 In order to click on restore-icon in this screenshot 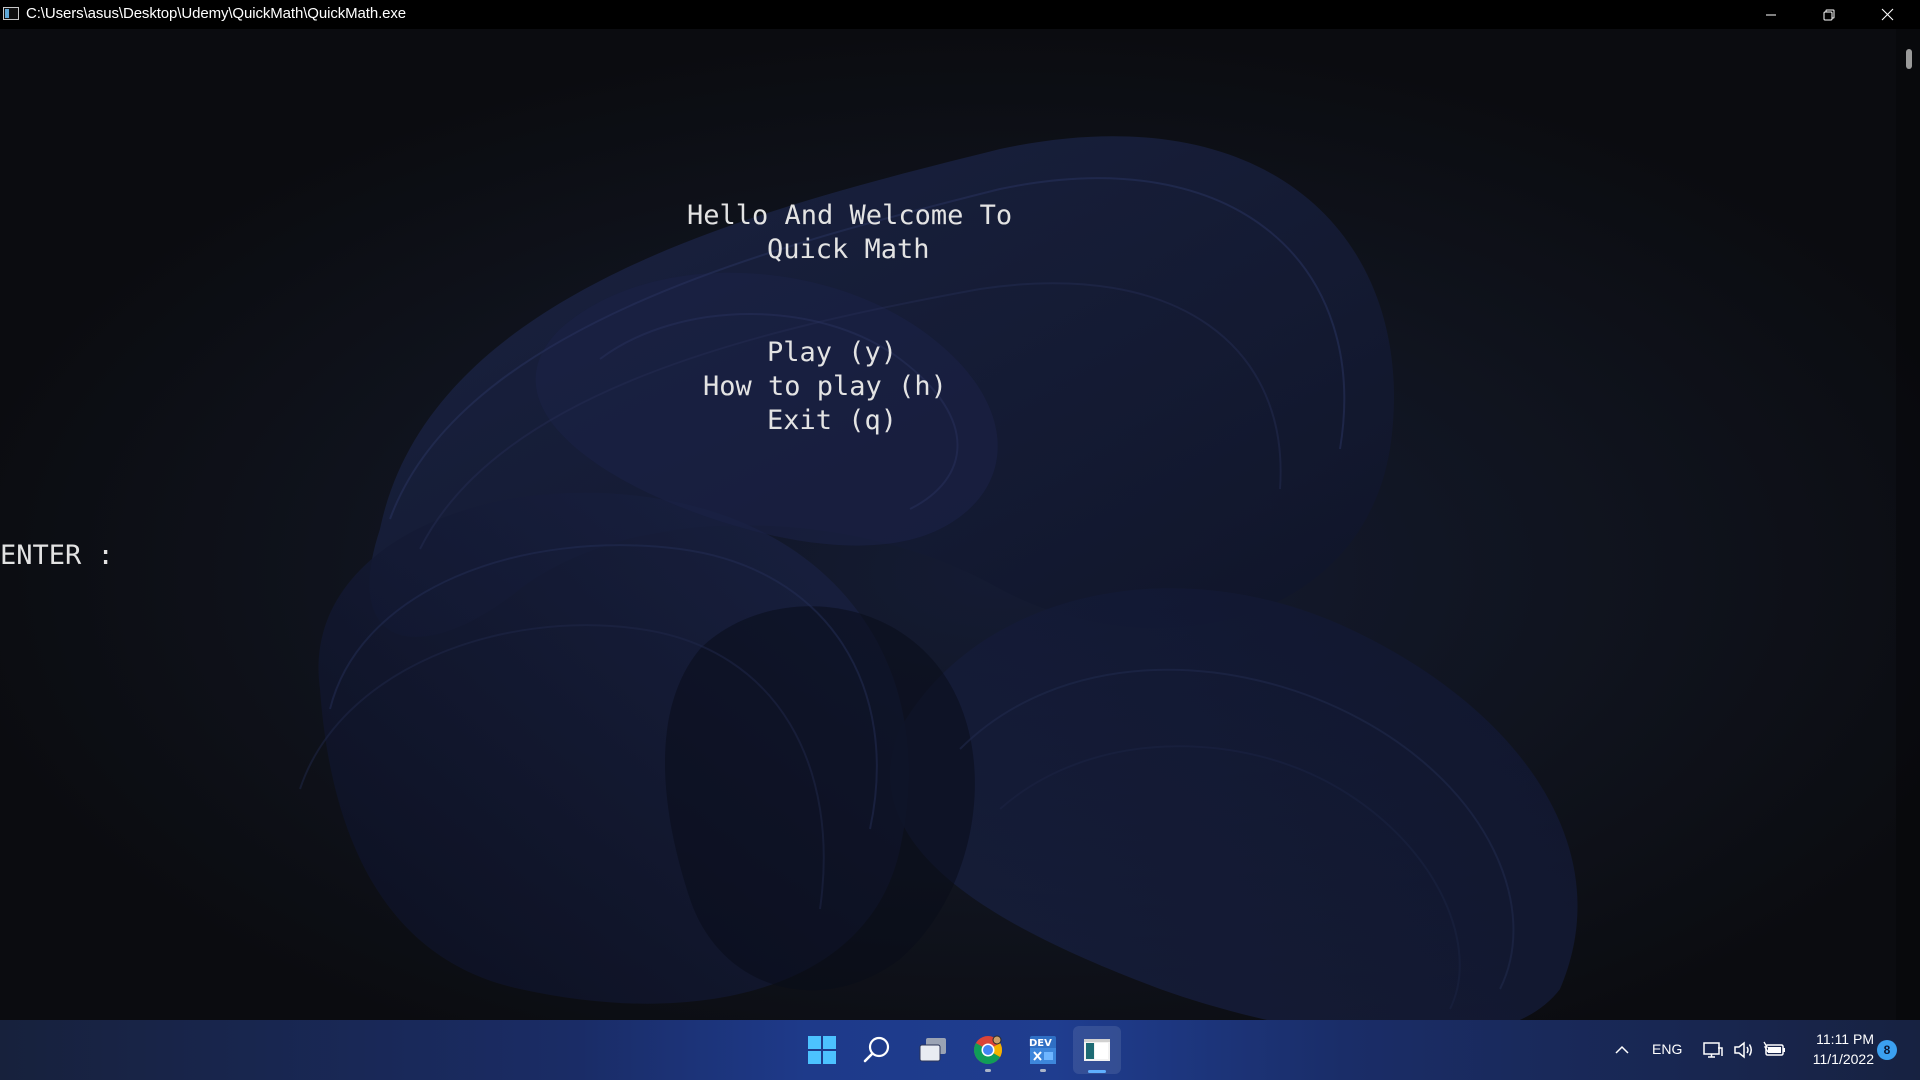, I will do `click(1829, 14)`.